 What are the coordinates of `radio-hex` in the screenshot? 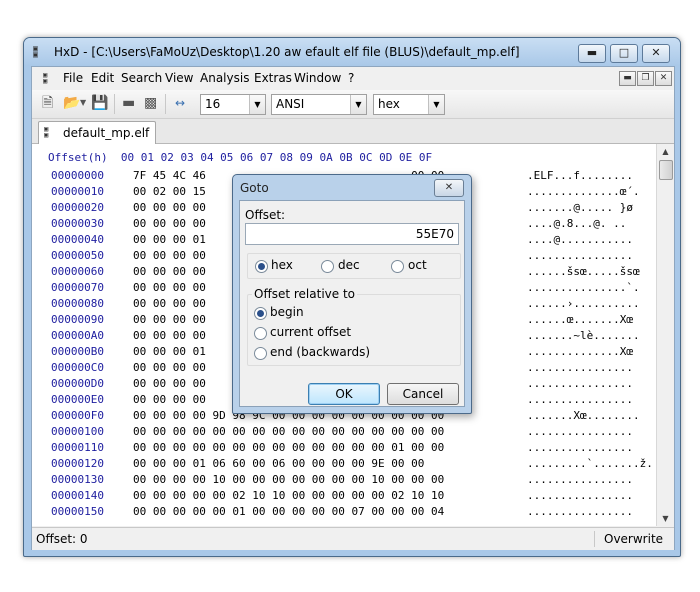 It's located at (261, 266).